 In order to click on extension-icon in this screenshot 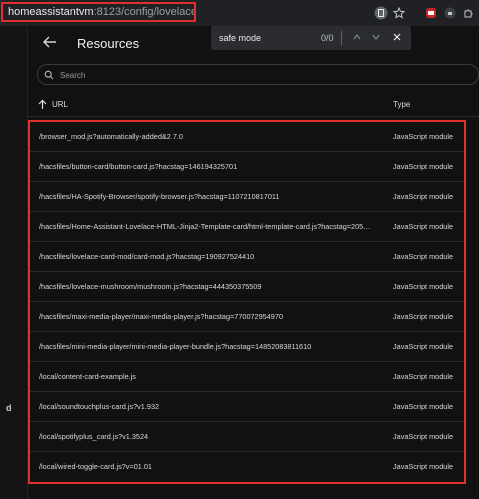, I will do `click(450, 13)`.